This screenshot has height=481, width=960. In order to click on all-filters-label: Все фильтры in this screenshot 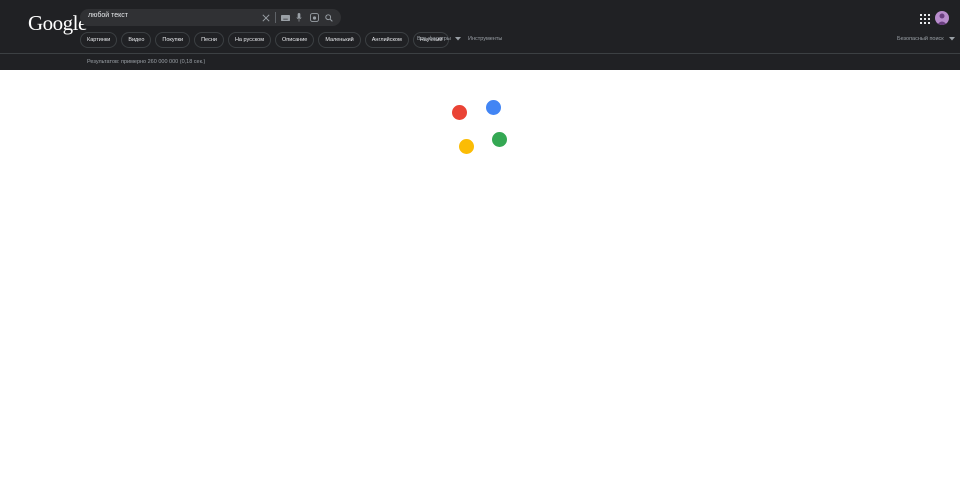, I will do `click(434, 39)`.